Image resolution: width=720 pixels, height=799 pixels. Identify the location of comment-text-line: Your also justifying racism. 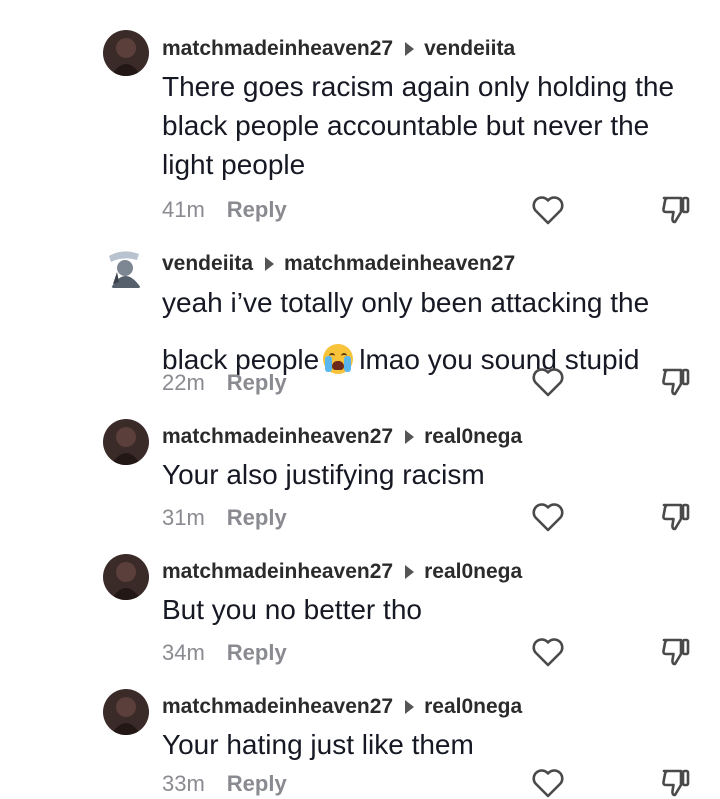
(323, 474).